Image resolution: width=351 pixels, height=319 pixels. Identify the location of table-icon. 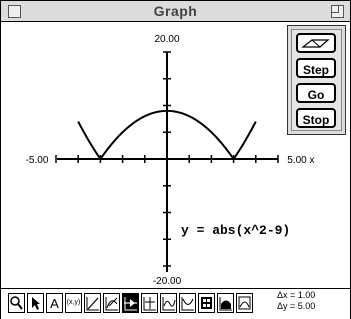
(206, 303).